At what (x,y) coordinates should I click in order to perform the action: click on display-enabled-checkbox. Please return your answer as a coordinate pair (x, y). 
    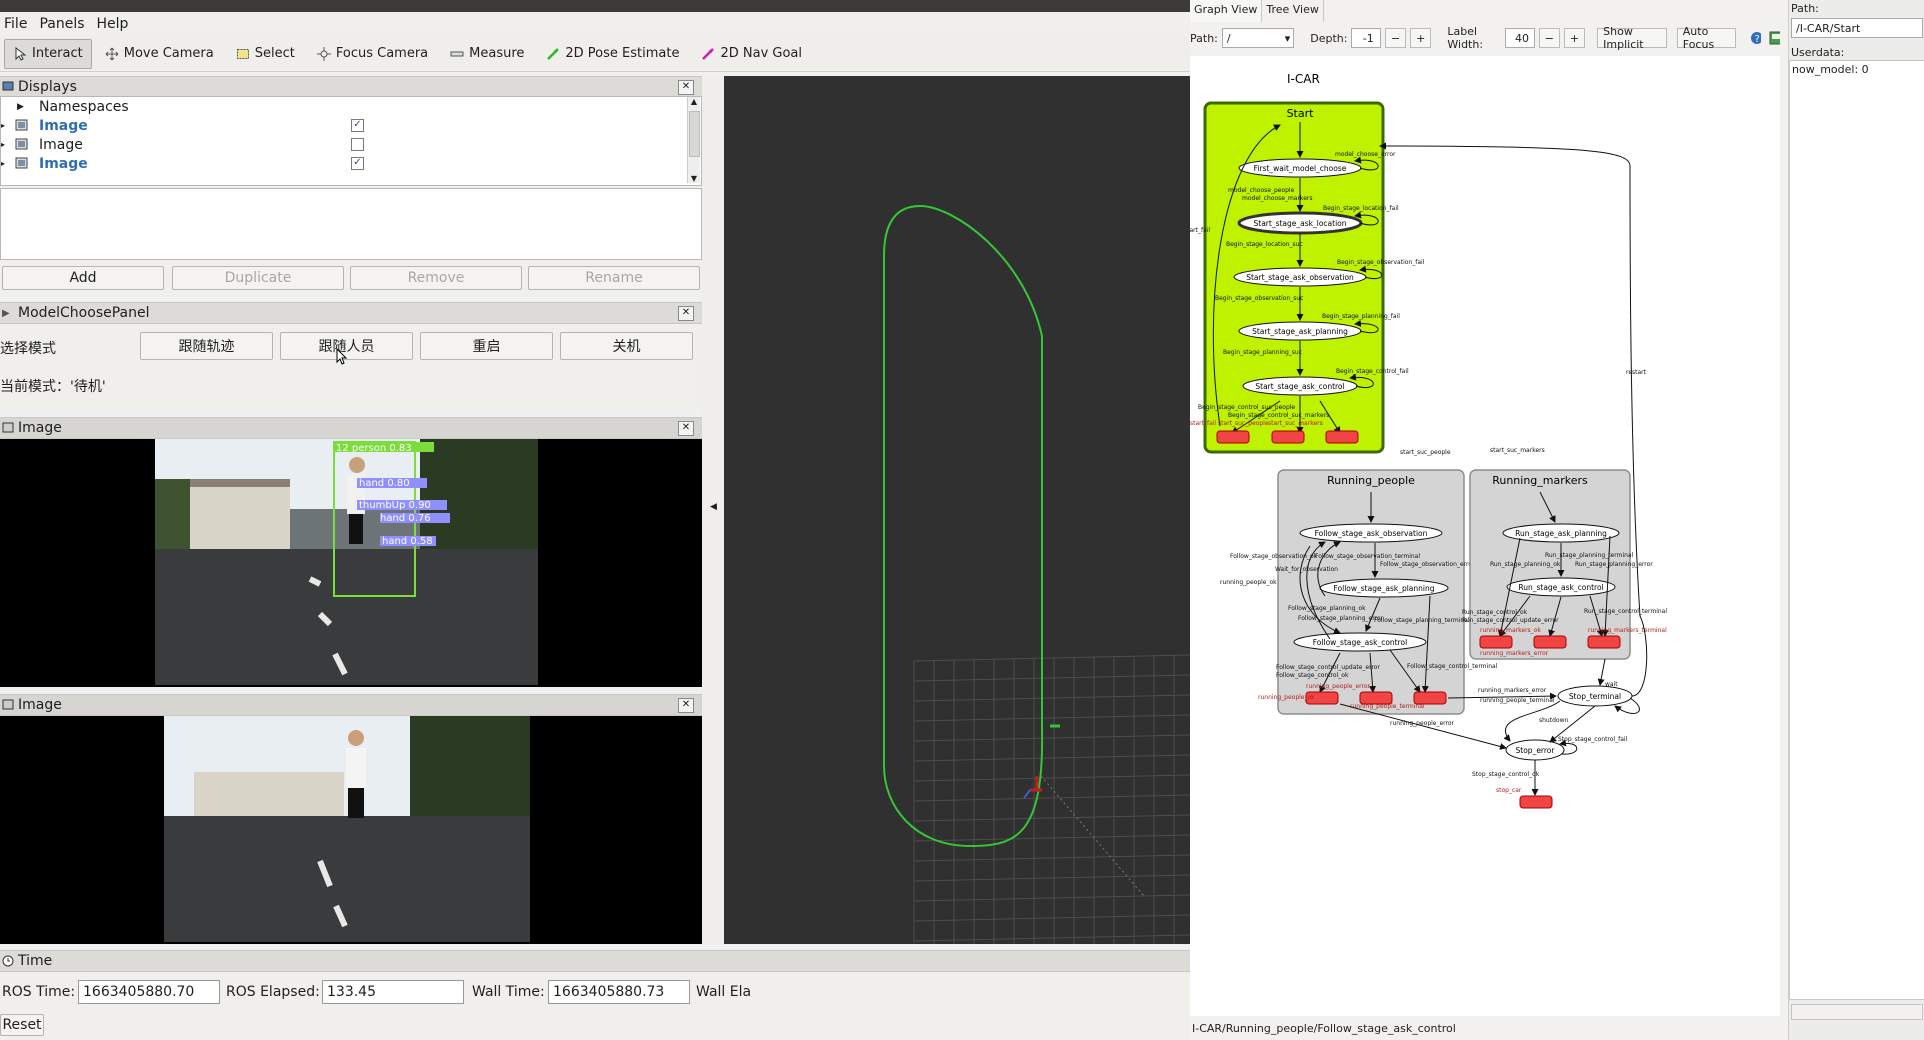
    Looking at the image, I should click on (357, 144).